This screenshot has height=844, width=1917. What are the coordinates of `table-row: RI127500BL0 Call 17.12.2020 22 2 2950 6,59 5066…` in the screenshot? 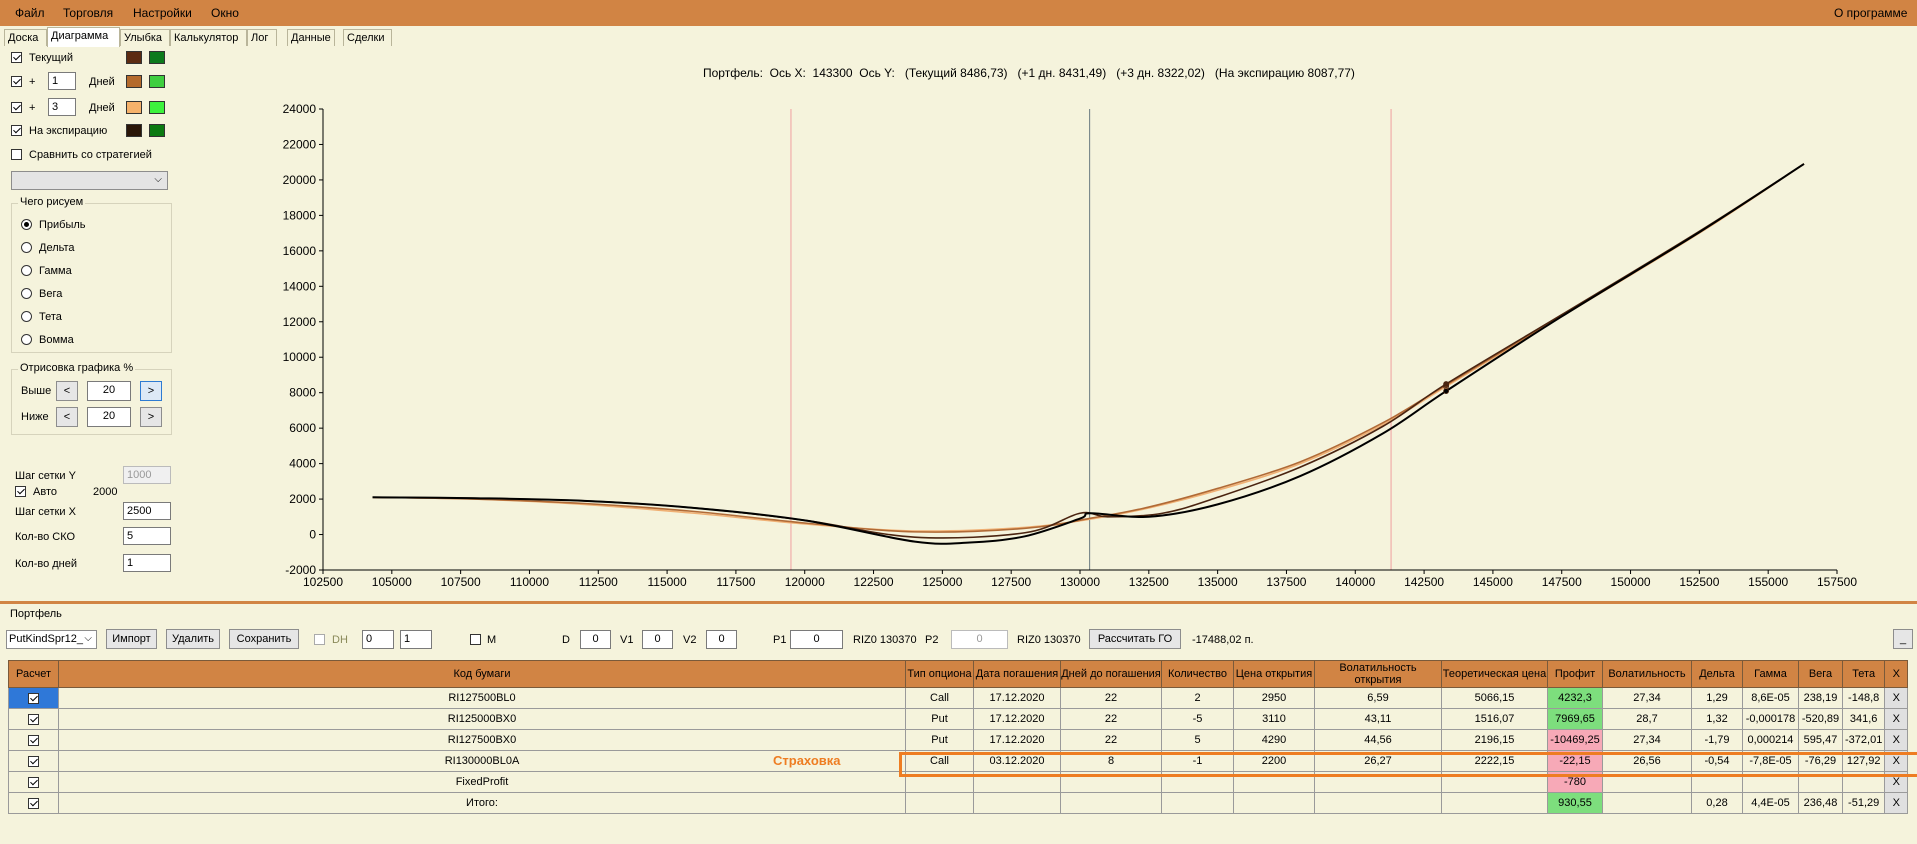 It's located at (958, 698).